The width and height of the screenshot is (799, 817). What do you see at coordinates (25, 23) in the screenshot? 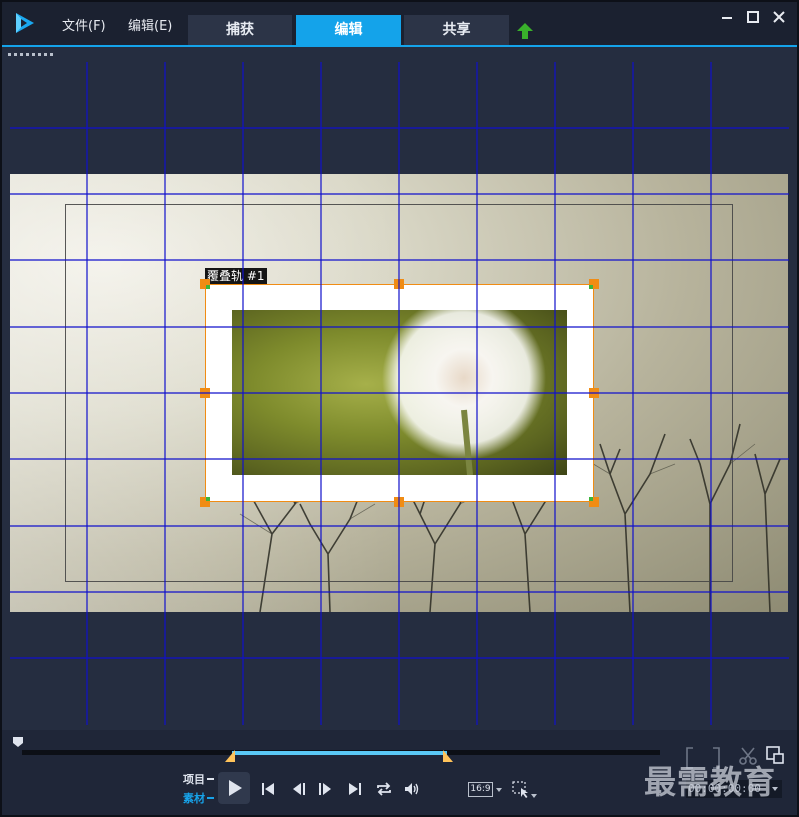
I see `app-logo-icon` at bounding box center [25, 23].